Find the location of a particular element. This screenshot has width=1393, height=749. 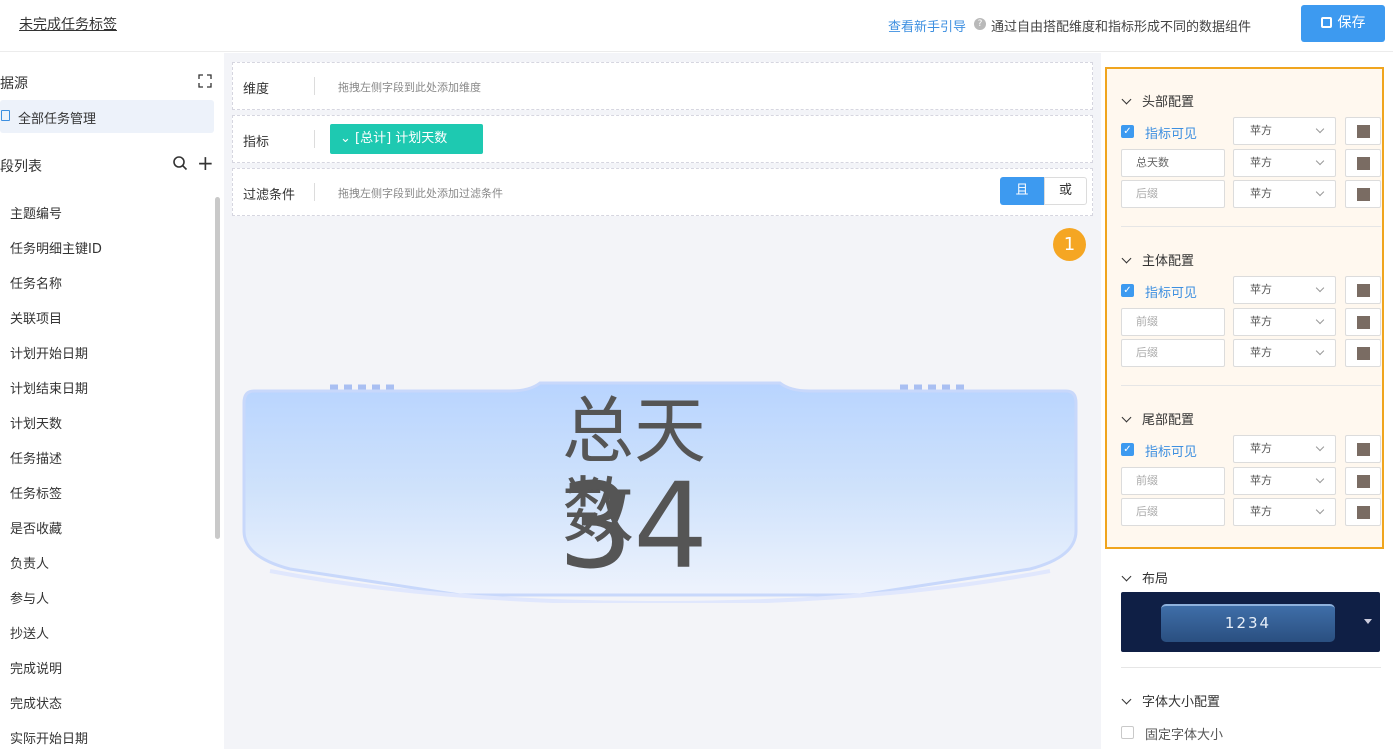

layout-preview-select: 1234 is located at coordinates (1250, 622).